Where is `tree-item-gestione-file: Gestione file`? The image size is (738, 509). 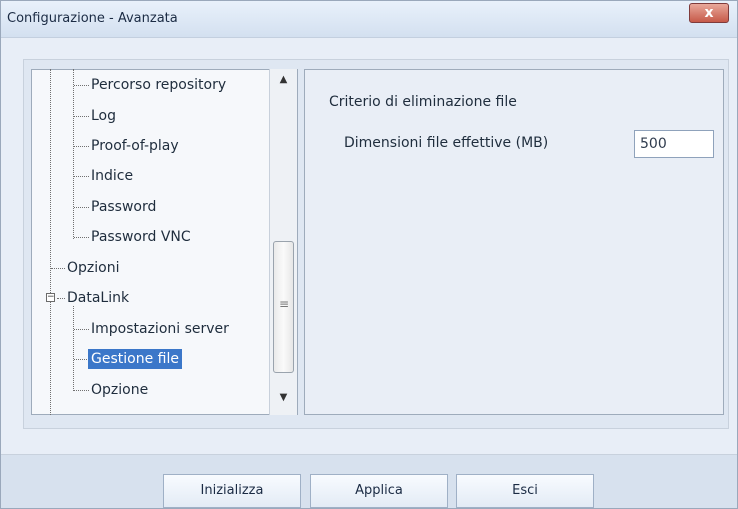
tree-item-gestione-file: Gestione file is located at coordinates (135, 359).